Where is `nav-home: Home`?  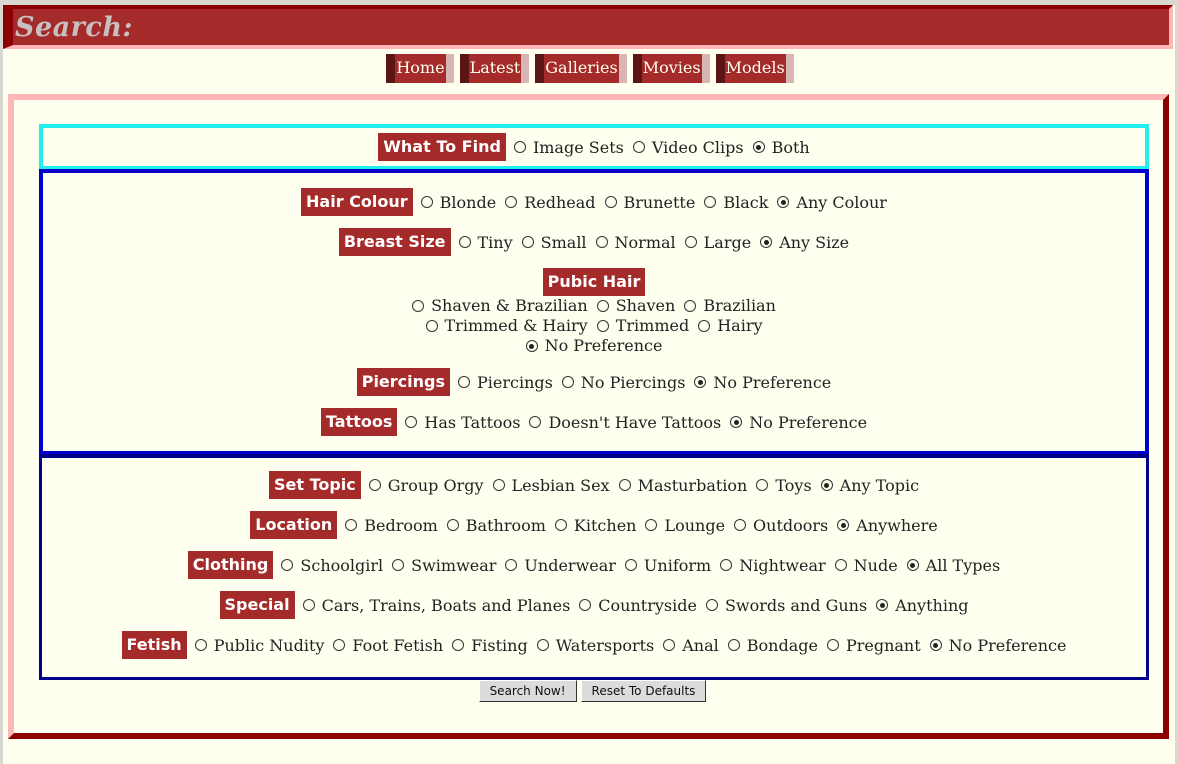
nav-home: Home is located at coordinates (420, 68).